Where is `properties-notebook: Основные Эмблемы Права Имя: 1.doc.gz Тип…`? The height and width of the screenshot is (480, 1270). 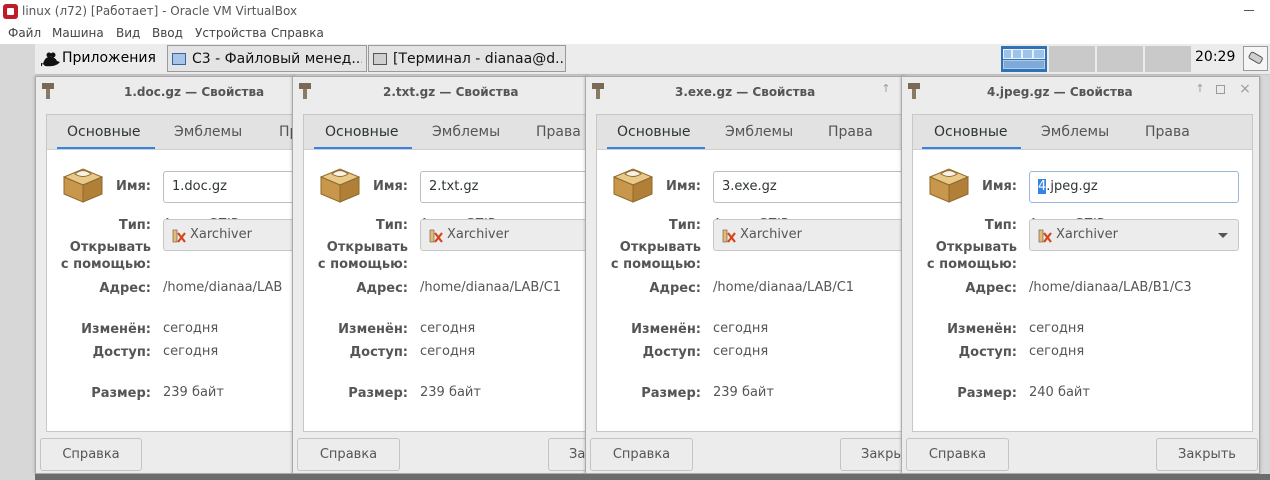 properties-notebook: Основные Эмблемы Права Имя: 1.doc.gz Тип… is located at coordinates (170, 273).